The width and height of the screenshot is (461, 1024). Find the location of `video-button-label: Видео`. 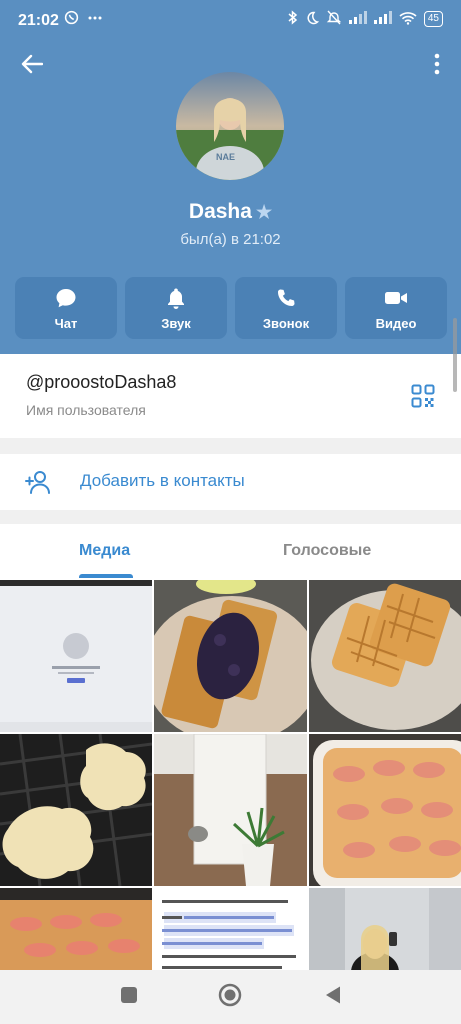

video-button-label: Видео is located at coordinates (396, 323).